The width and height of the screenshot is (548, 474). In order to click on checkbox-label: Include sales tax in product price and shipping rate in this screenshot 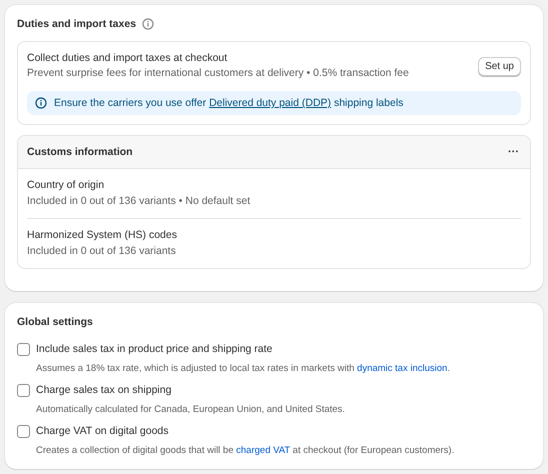, I will do `click(154, 349)`.